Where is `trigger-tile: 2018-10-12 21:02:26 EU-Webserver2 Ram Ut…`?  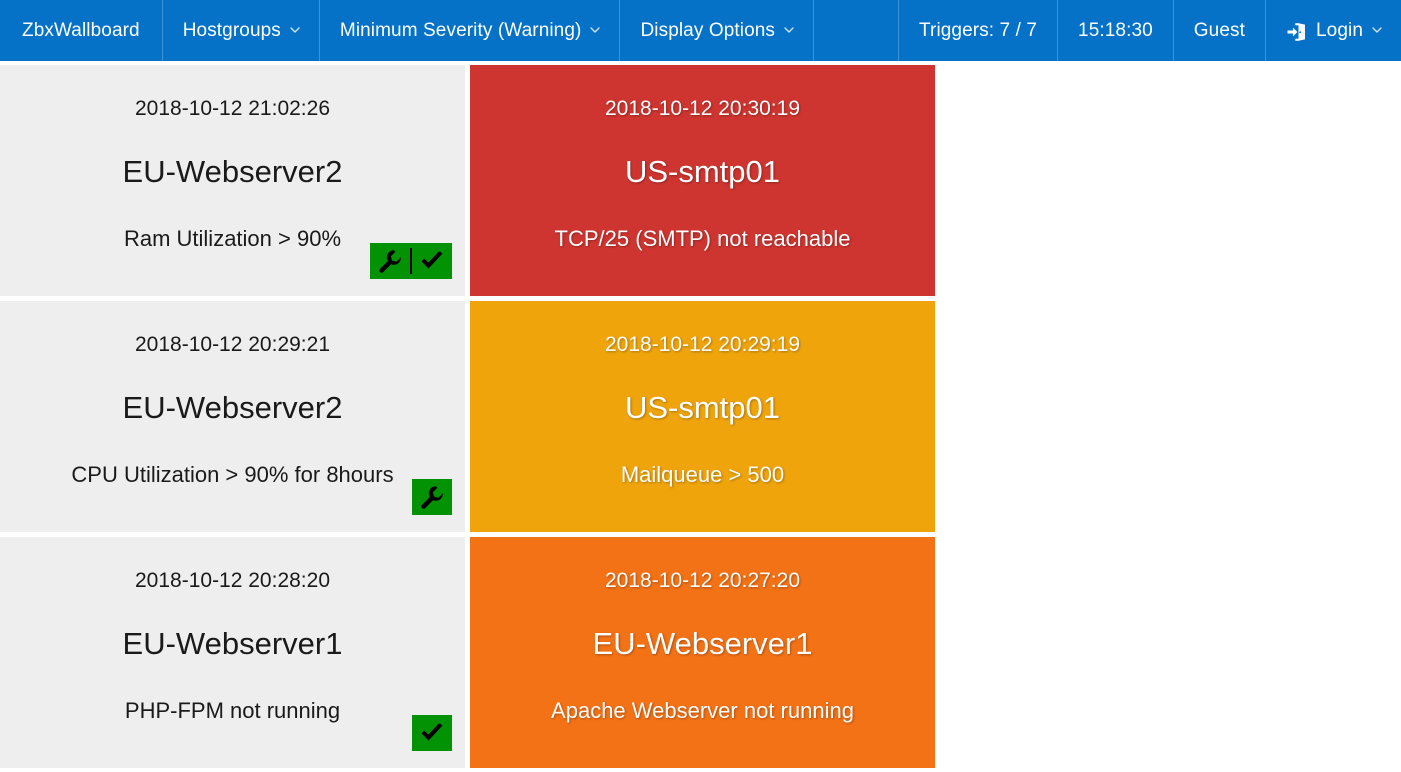 trigger-tile: 2018-10-12 21:02:26 EU-Webserver2 Ram Ut… is located at coordinates (232, 180).